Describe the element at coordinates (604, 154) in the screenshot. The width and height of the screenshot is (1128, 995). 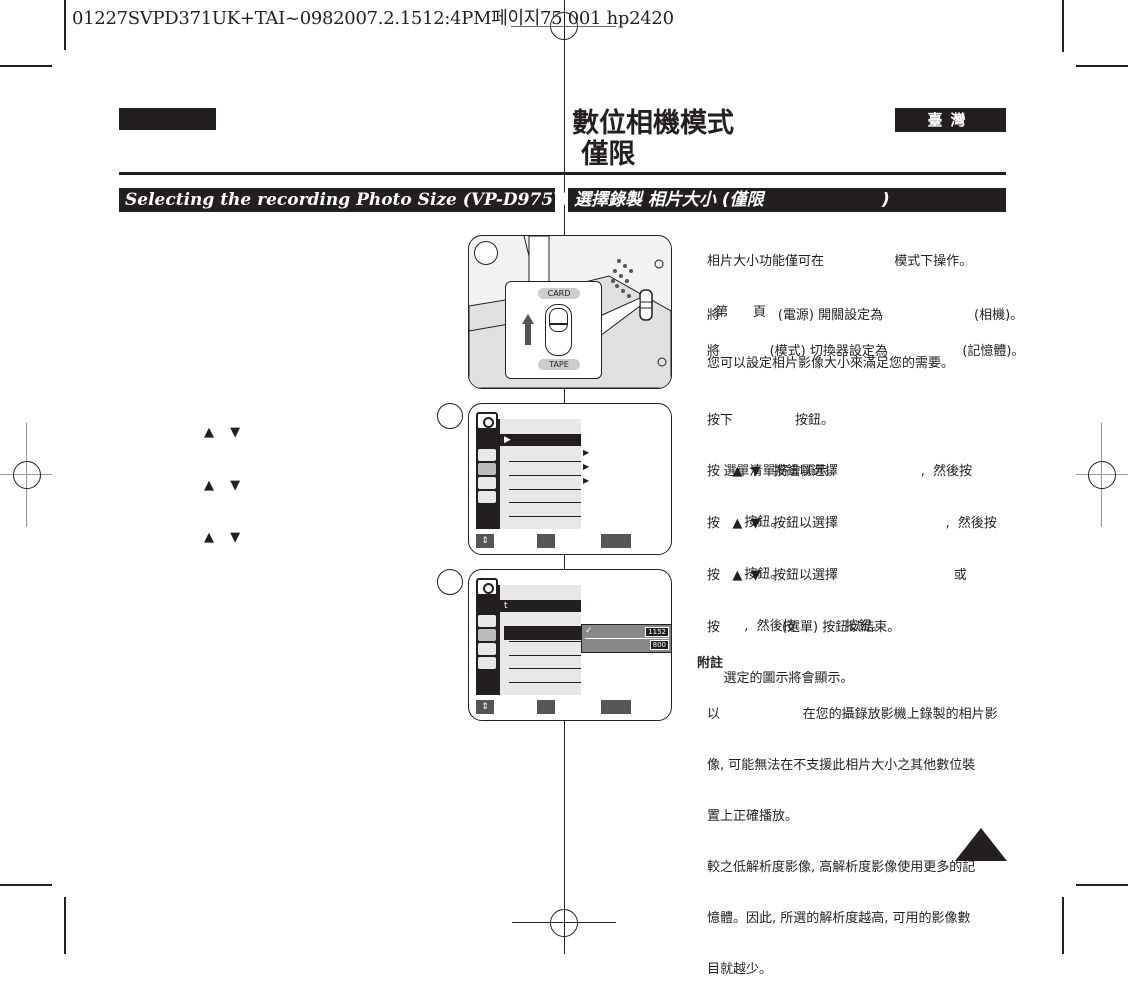
I see `title-line-2: 僅限` at that location.